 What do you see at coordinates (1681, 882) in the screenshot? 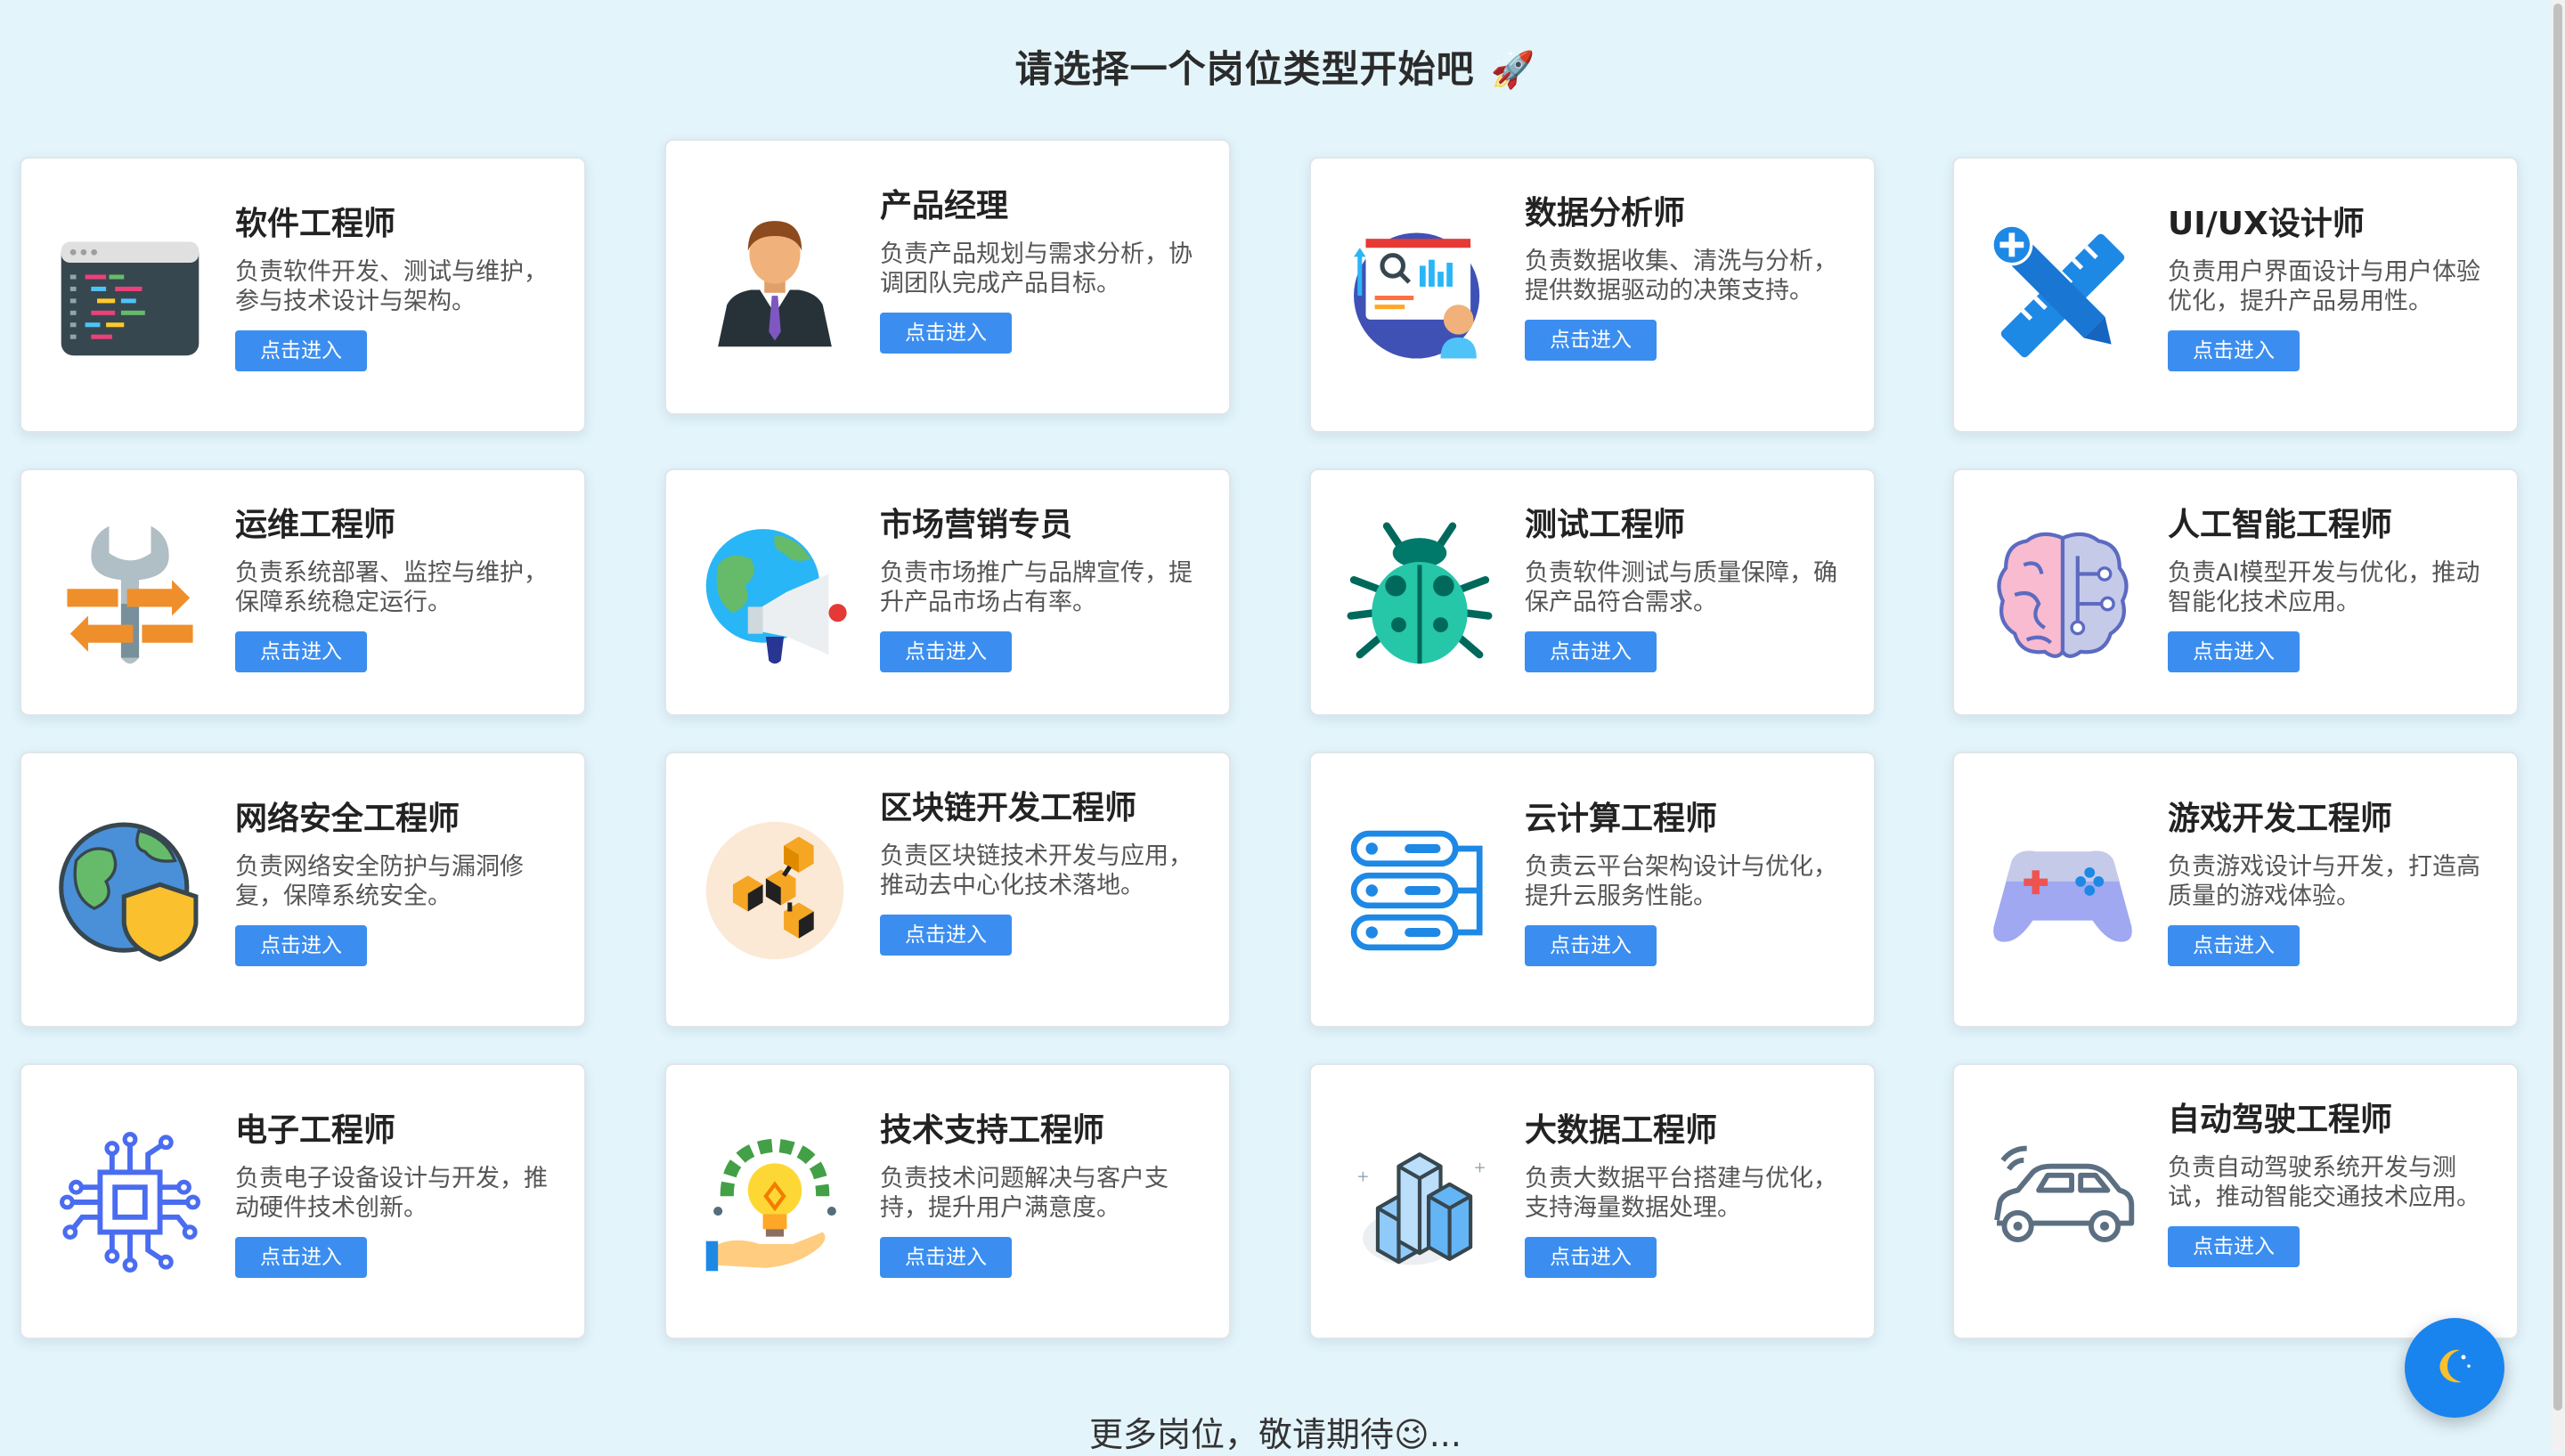
I see `card-description: 负责云平台架构设计与优化，提升云服务性能。` at bounding box center [1681, 882].